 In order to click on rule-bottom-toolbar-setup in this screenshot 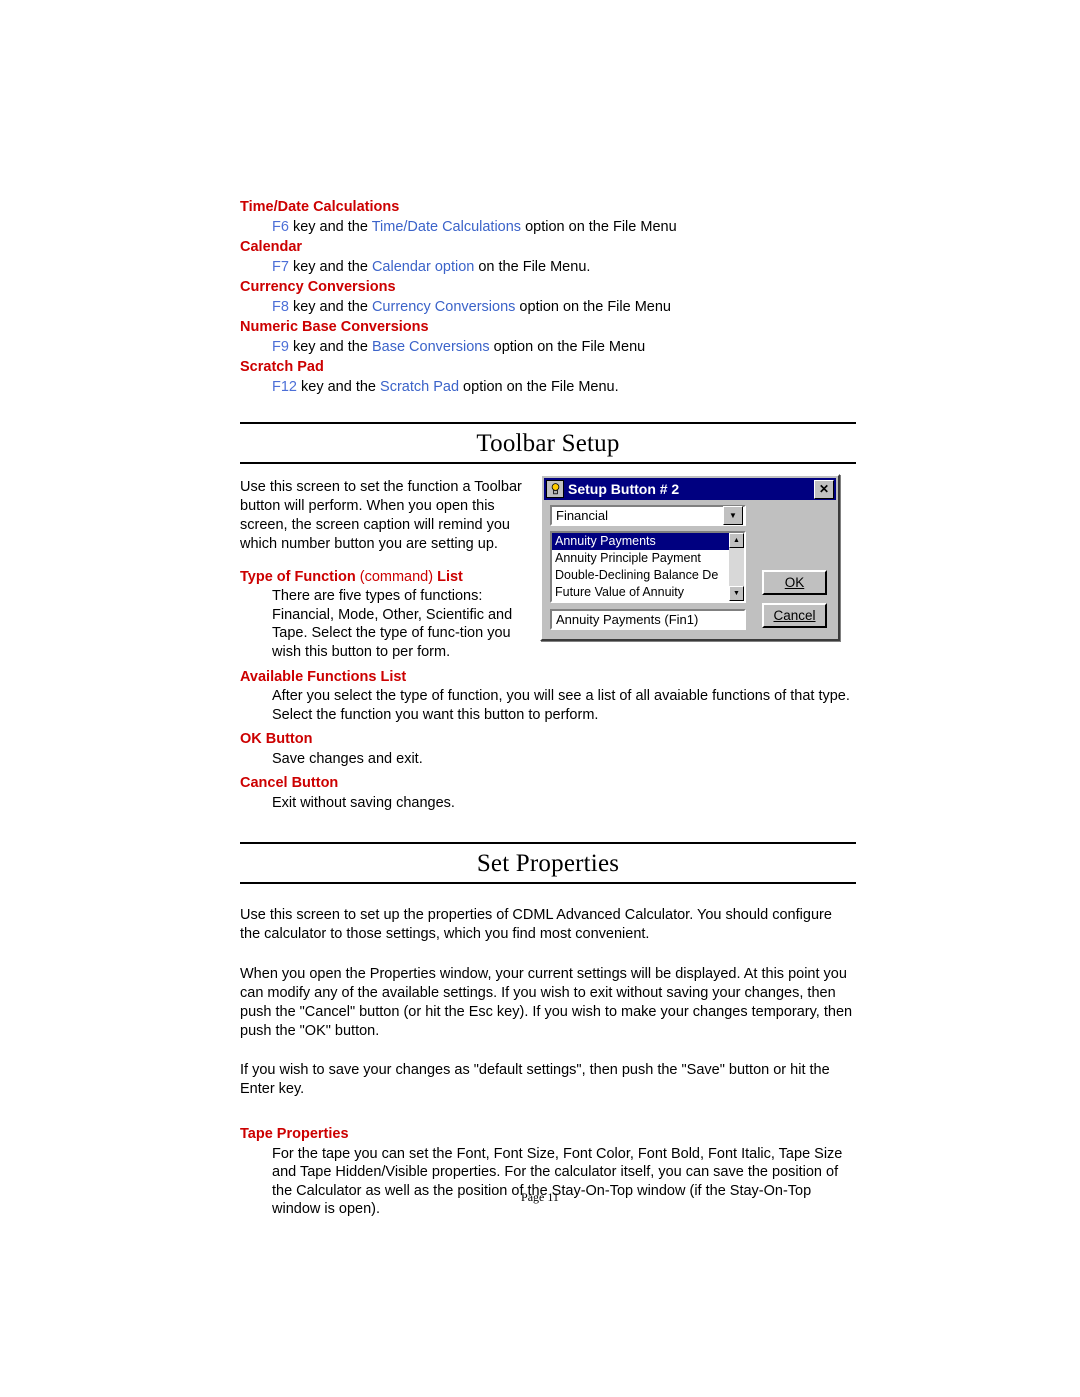, I will do `click(548, 463)`.